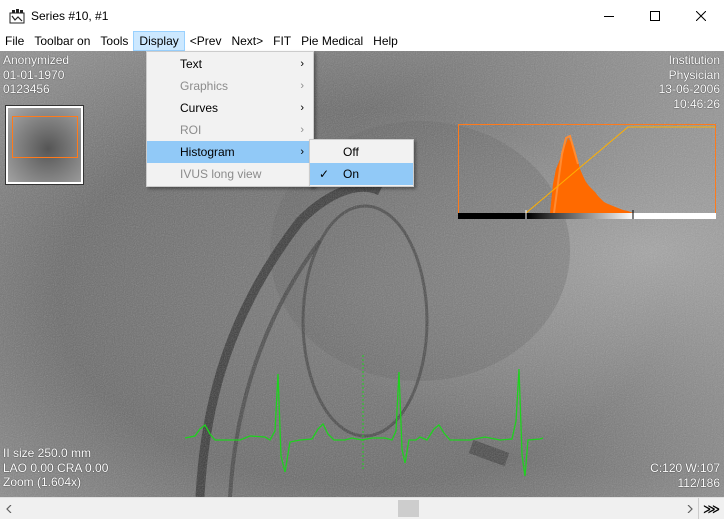  I want to click on close-icon, so click(701, 15).